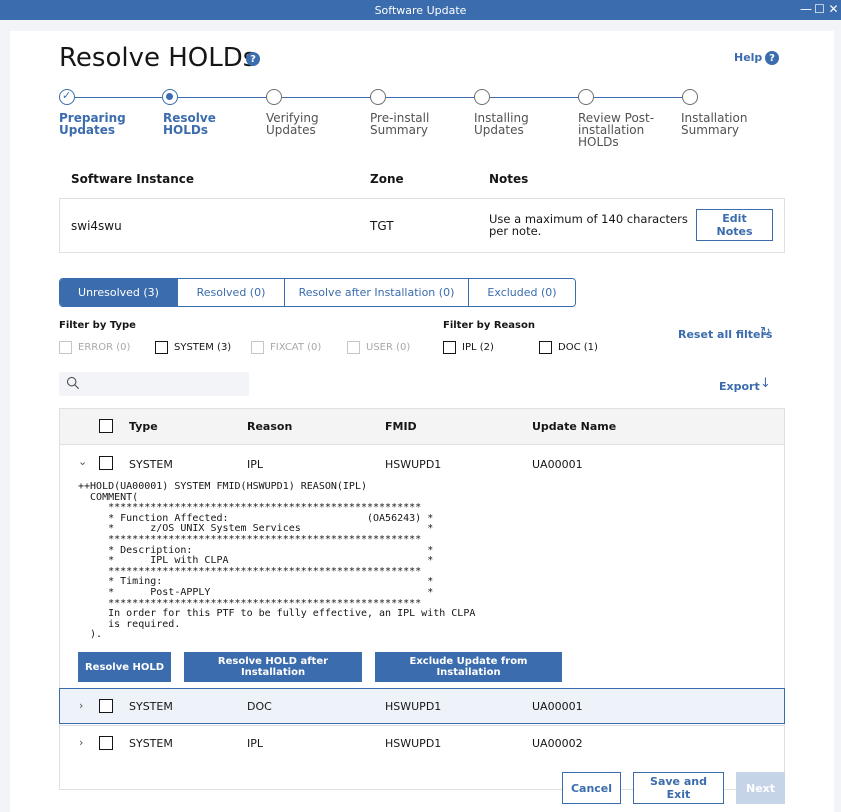 Image resolution: width=841 pixels, height=812 pixels. I want to click on resolve-hold-button: Resolve HOLD, so click(124, 667).